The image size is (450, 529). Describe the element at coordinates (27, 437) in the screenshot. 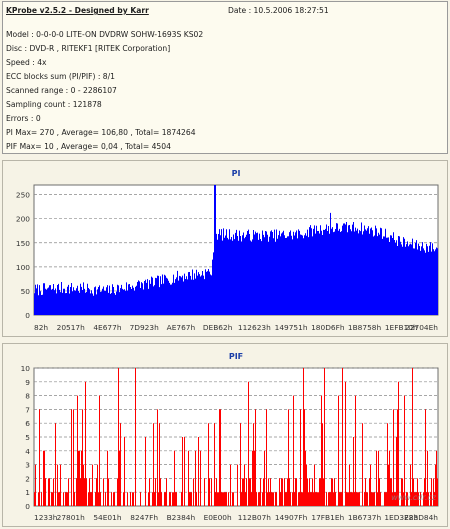

I see `y-tick-label: 5` at that location.